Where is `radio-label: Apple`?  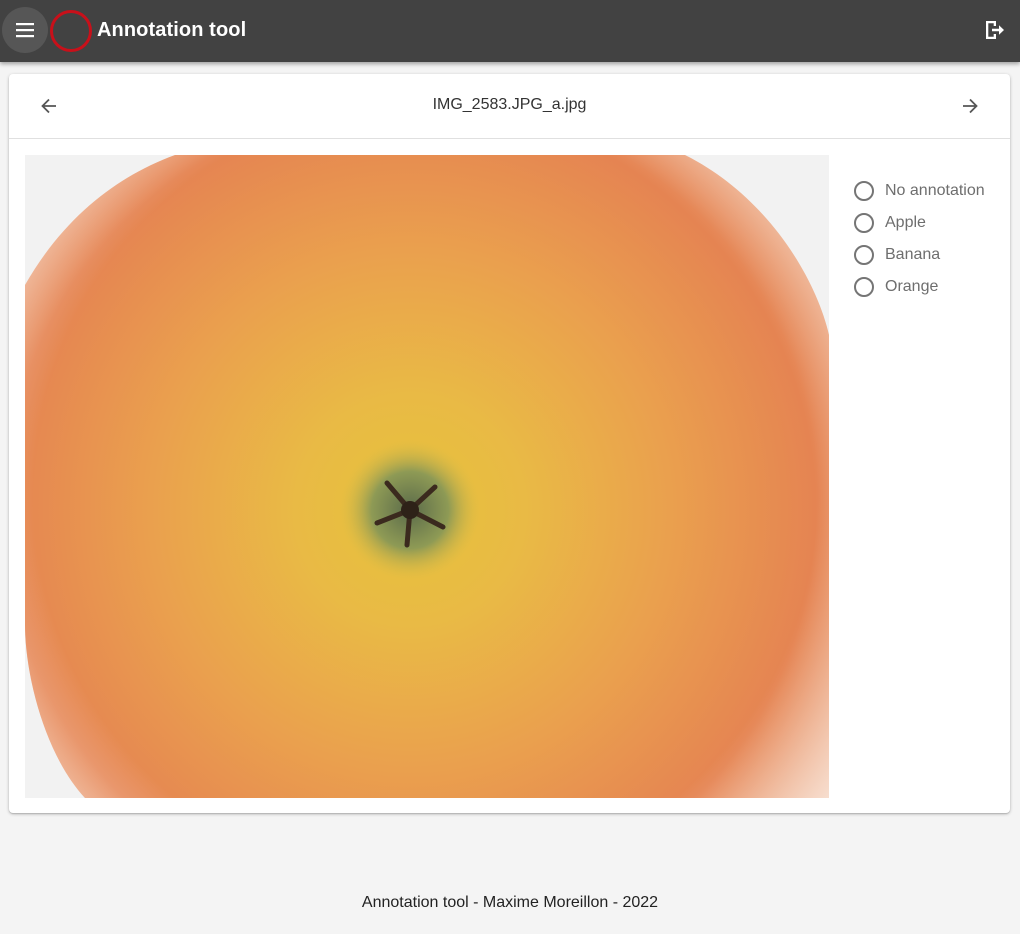
radio-label: Apple is located at coordinates (905, 222).